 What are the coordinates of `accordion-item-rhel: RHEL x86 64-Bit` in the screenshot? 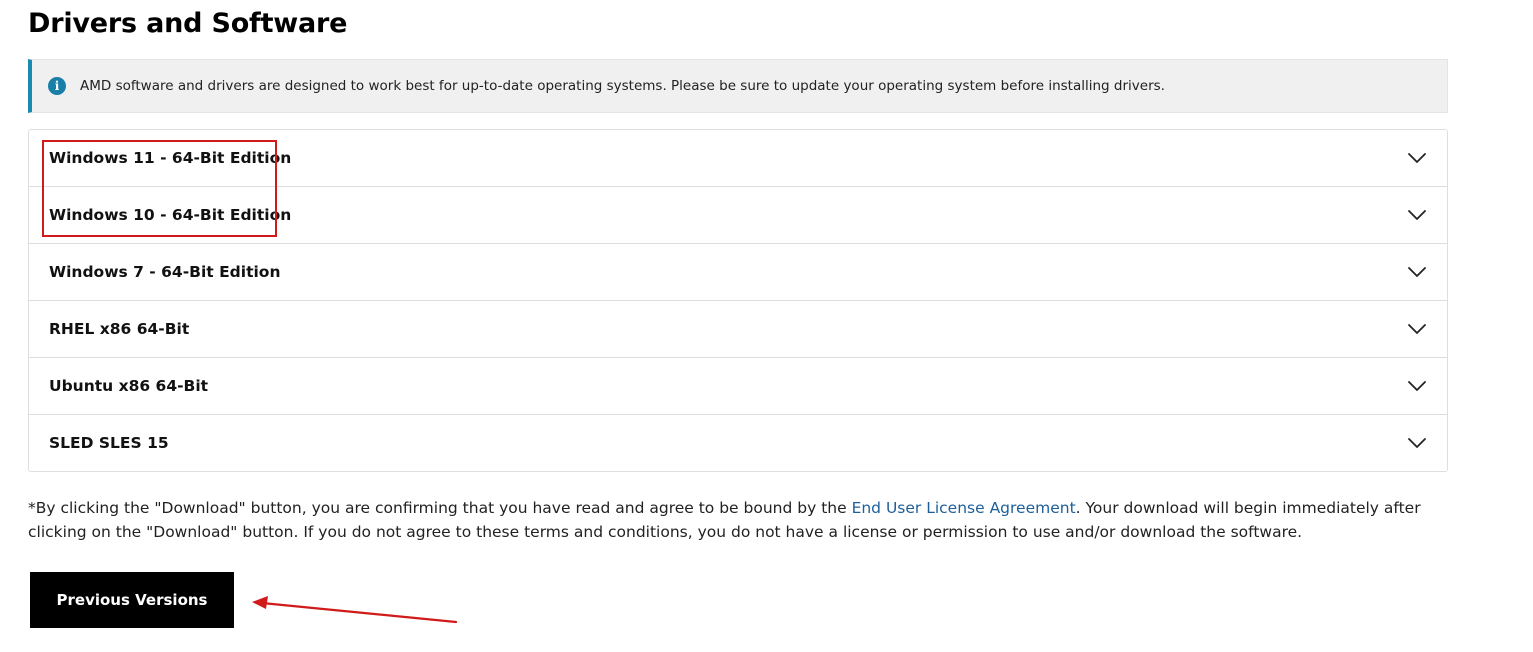 It's located at (738, 328).